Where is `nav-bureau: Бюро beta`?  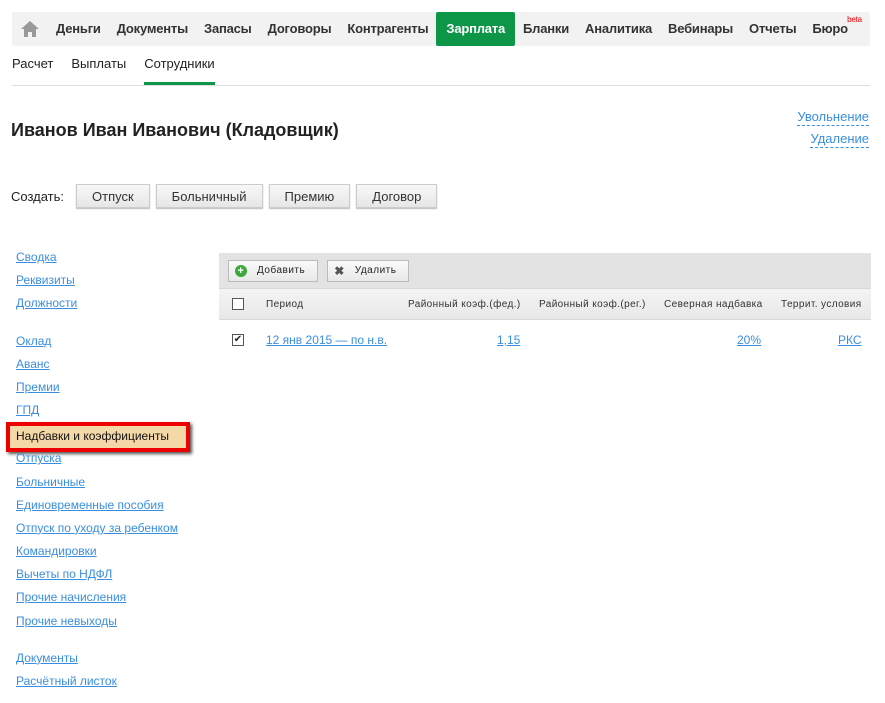 nav-bureau: Бюро beta is located at coordinates (833, 29).